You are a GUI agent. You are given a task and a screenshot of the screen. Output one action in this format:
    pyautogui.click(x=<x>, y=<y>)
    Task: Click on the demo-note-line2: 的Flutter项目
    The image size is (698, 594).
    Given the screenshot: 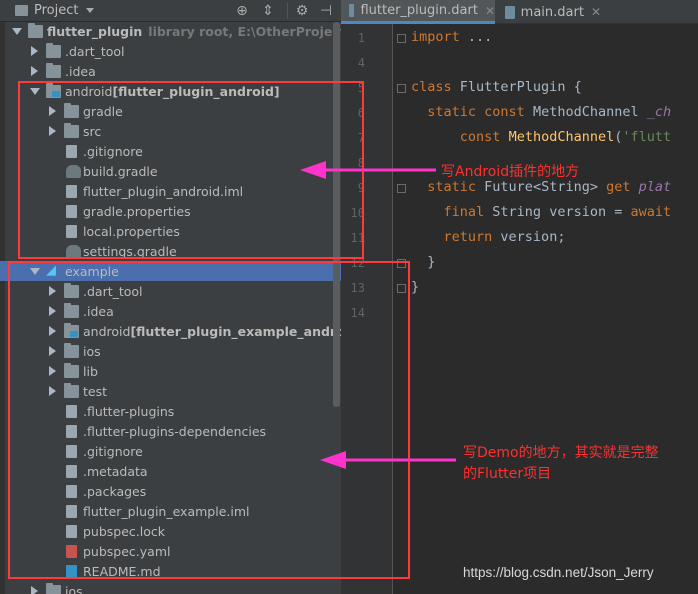 What is the action you would take?
    pyautogui.click(x=507, y=474)
    